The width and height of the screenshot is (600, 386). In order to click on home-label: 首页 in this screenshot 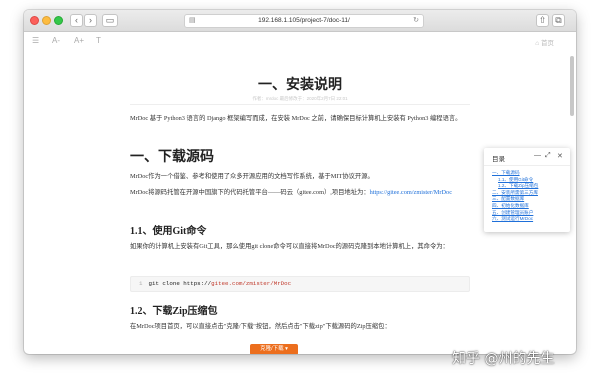, I will do `click(547, 43)`.